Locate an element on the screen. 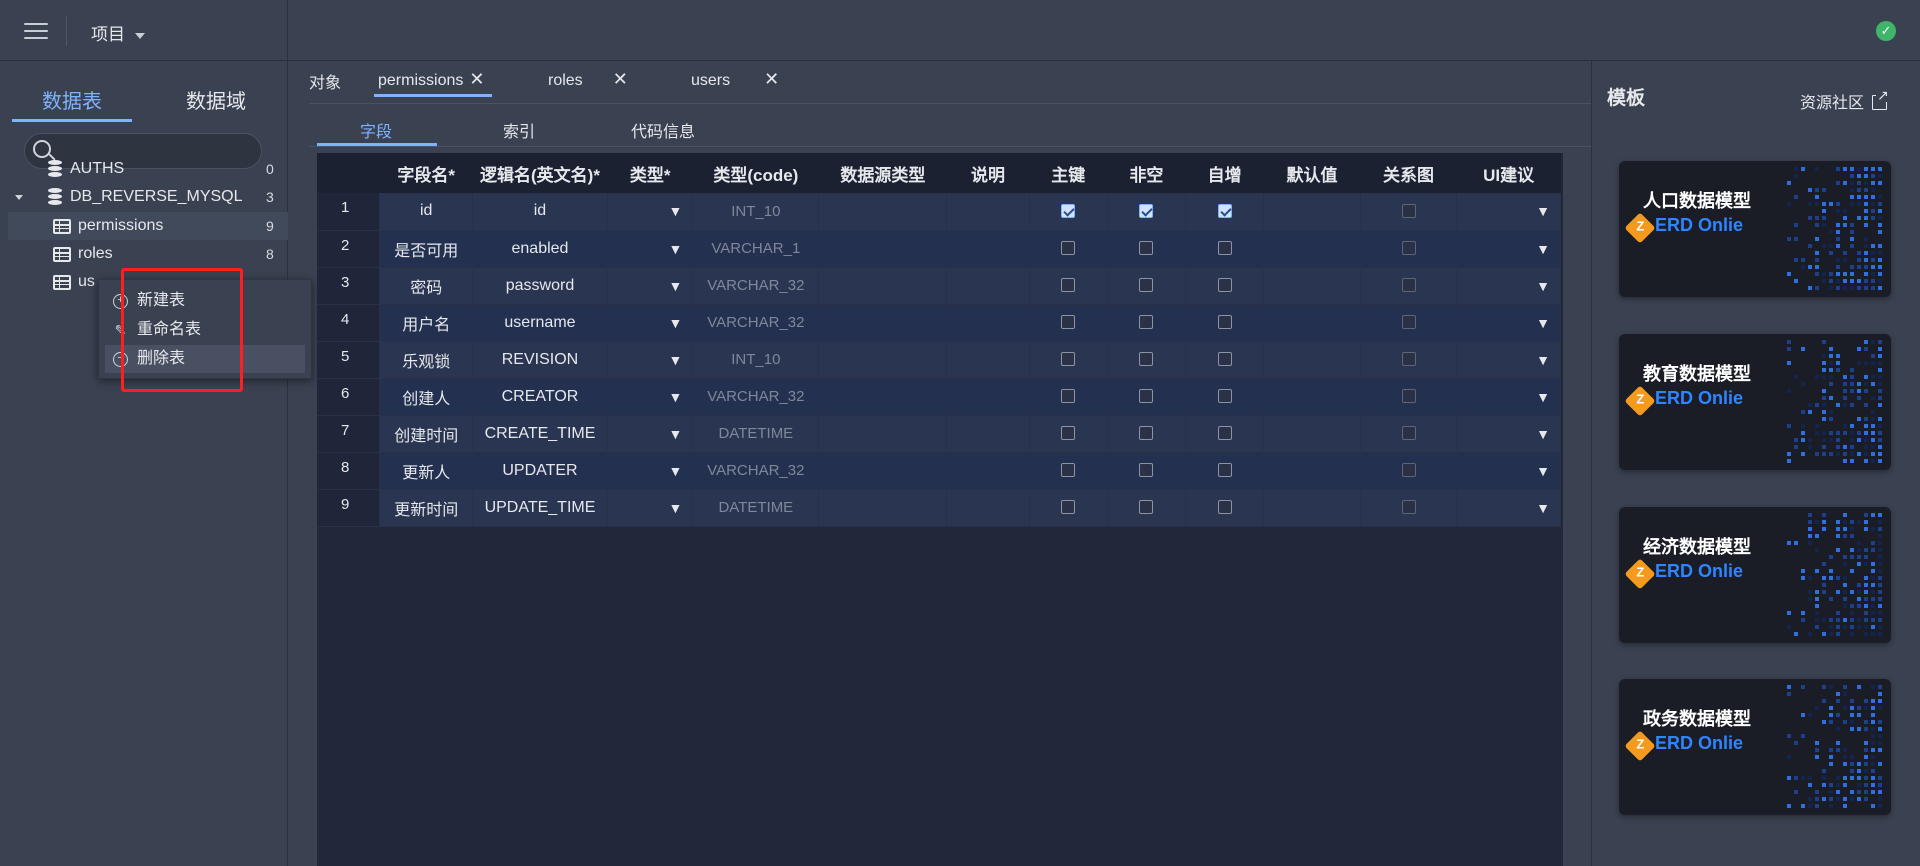  tab-indexes: 索引 is located at coordinates (519, 130).